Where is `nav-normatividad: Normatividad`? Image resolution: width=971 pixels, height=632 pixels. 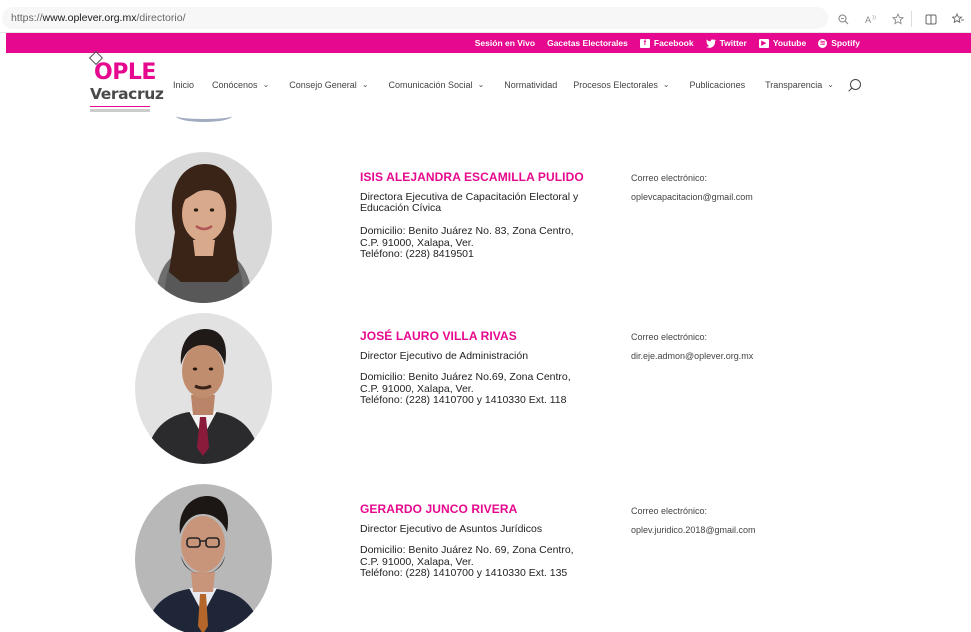
nav-normatividad: Normatividad is located at coordinates (530, 85).